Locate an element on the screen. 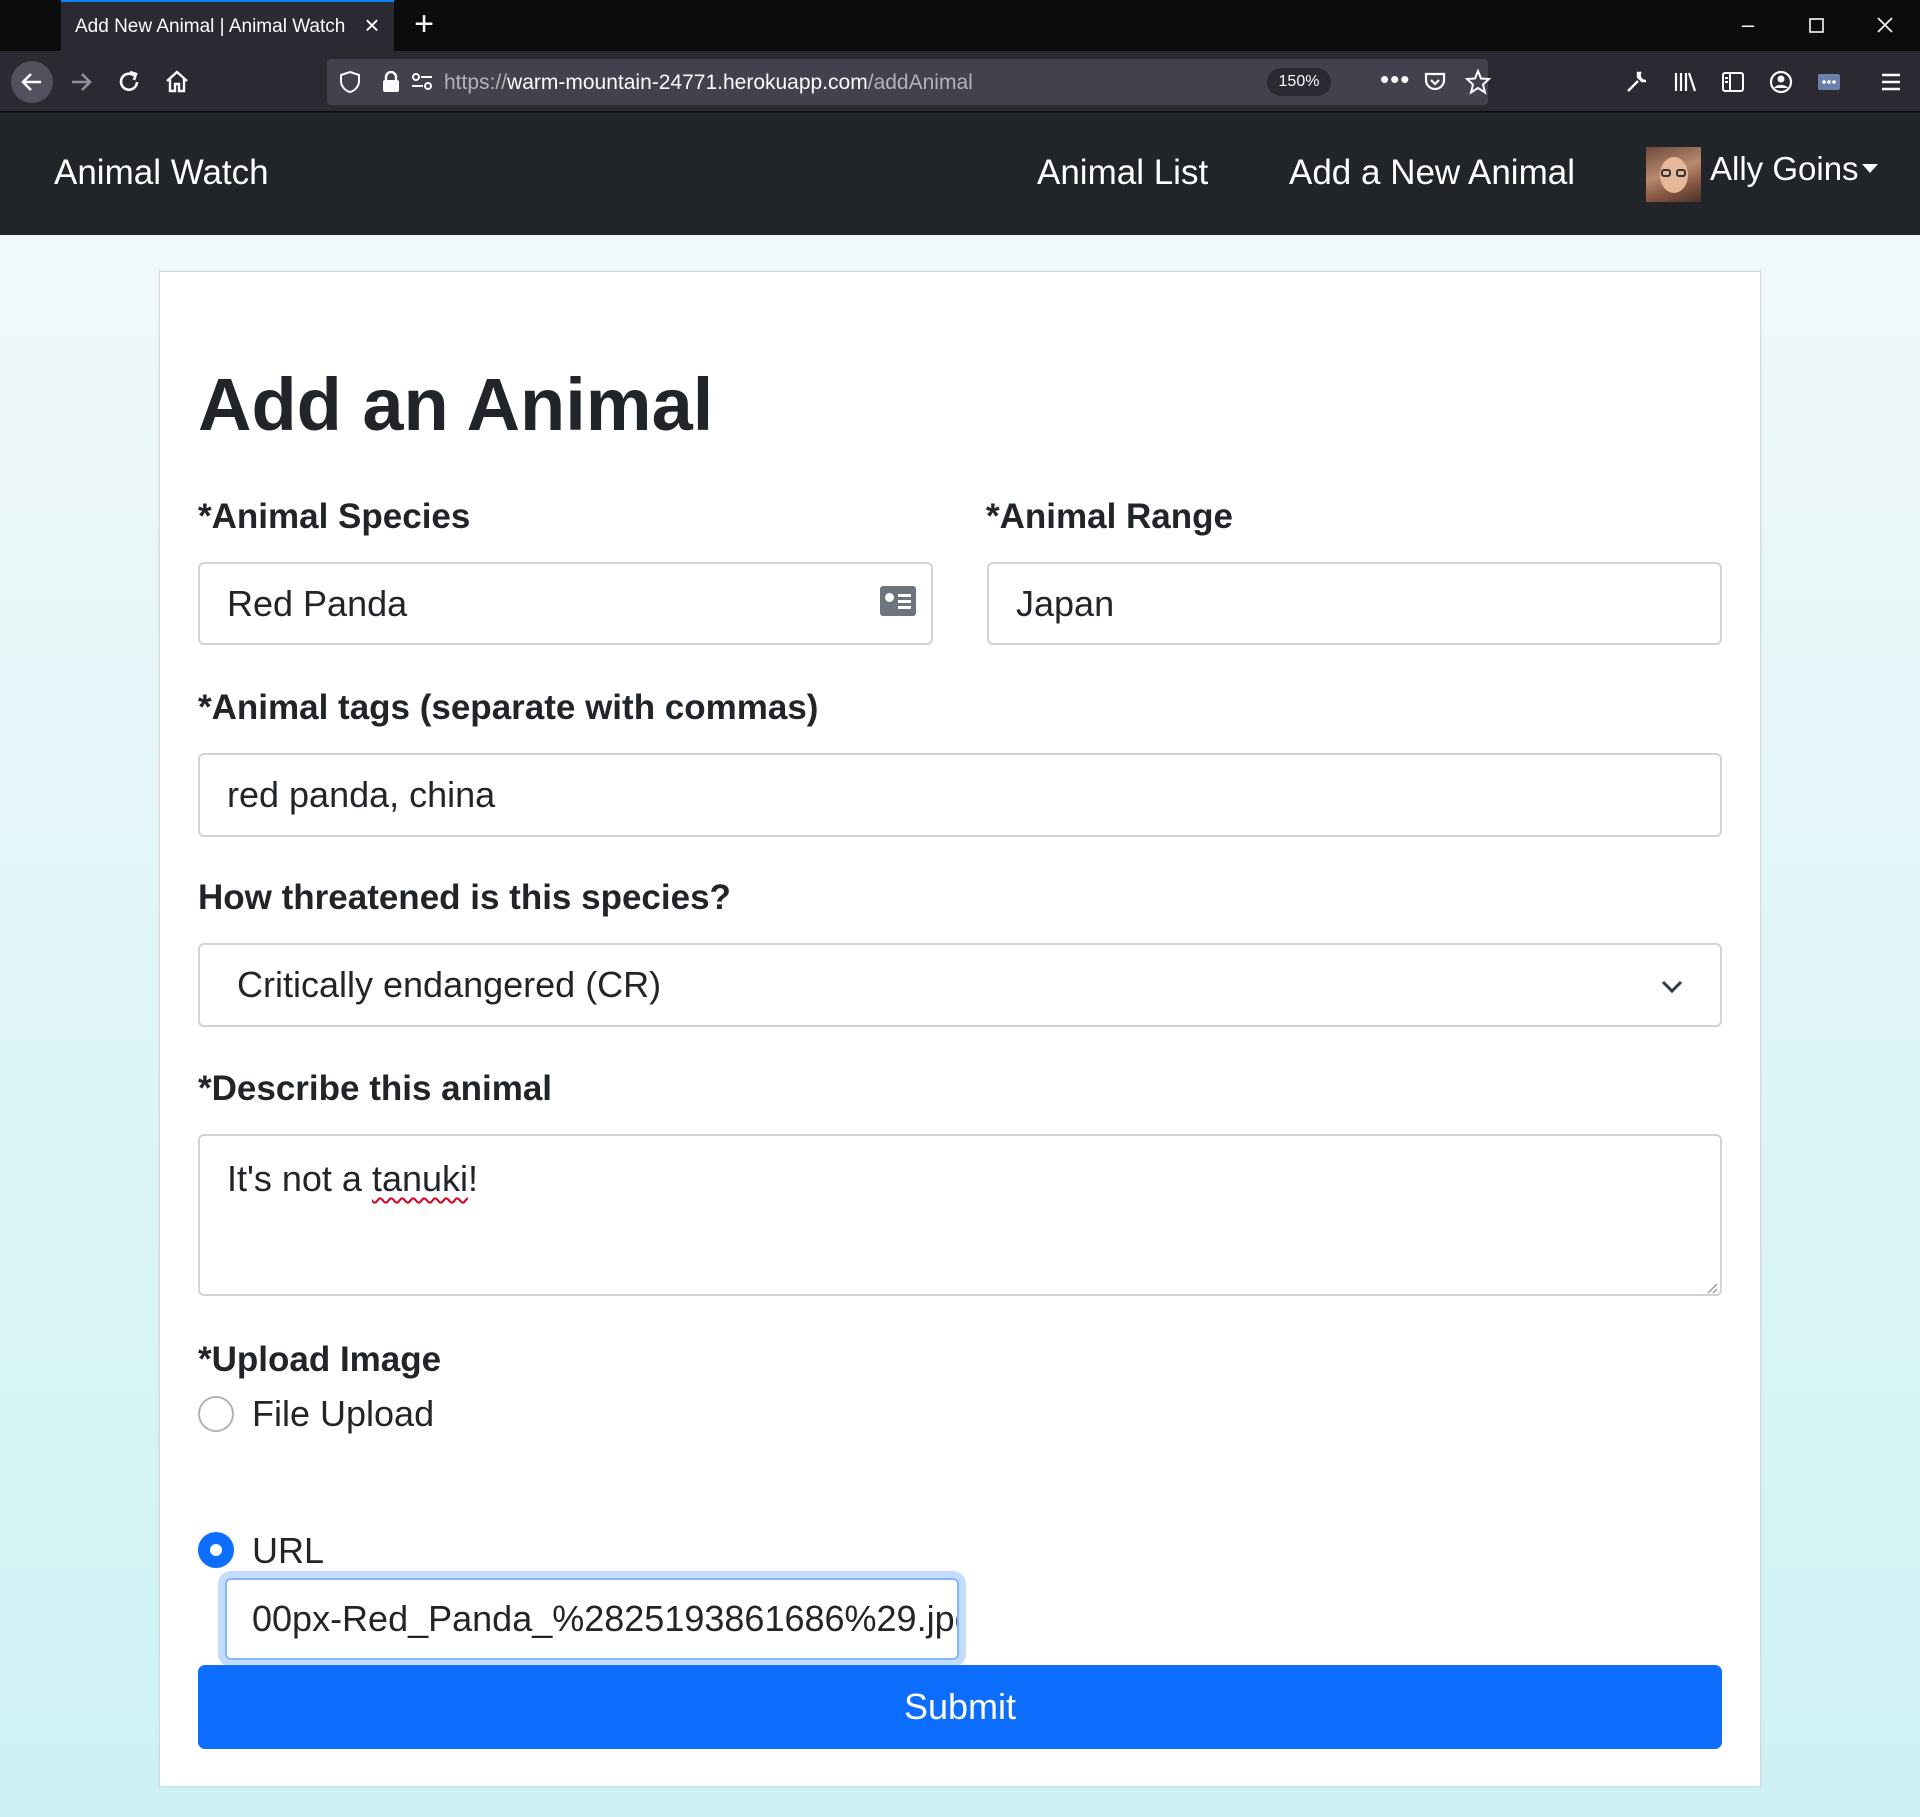 This screenshot has width=1920, height=1817. reload-icon is located at coordinates (129, 82).